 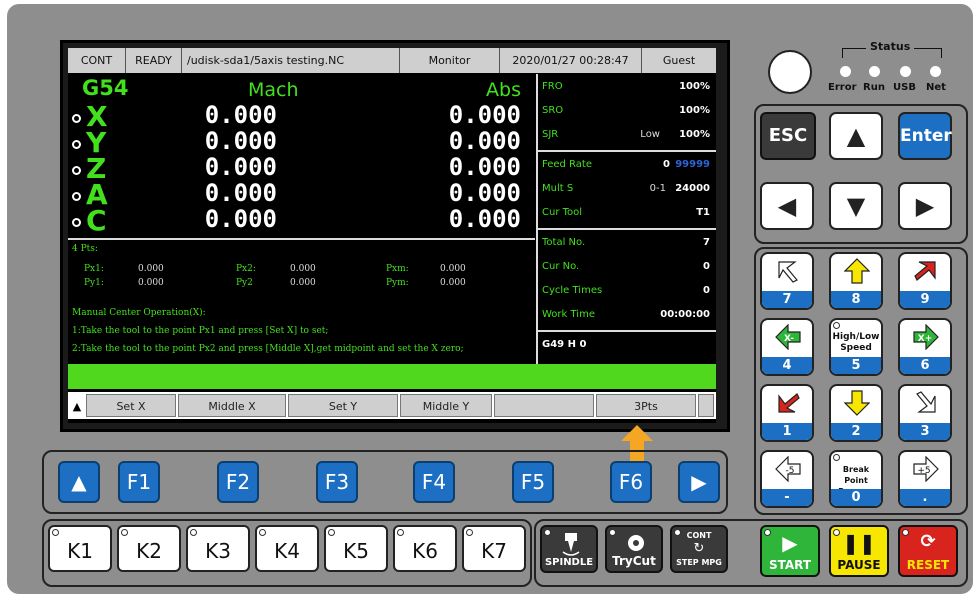 I want to click on up-arrow-button: ▲, so click(x=856, y=136).